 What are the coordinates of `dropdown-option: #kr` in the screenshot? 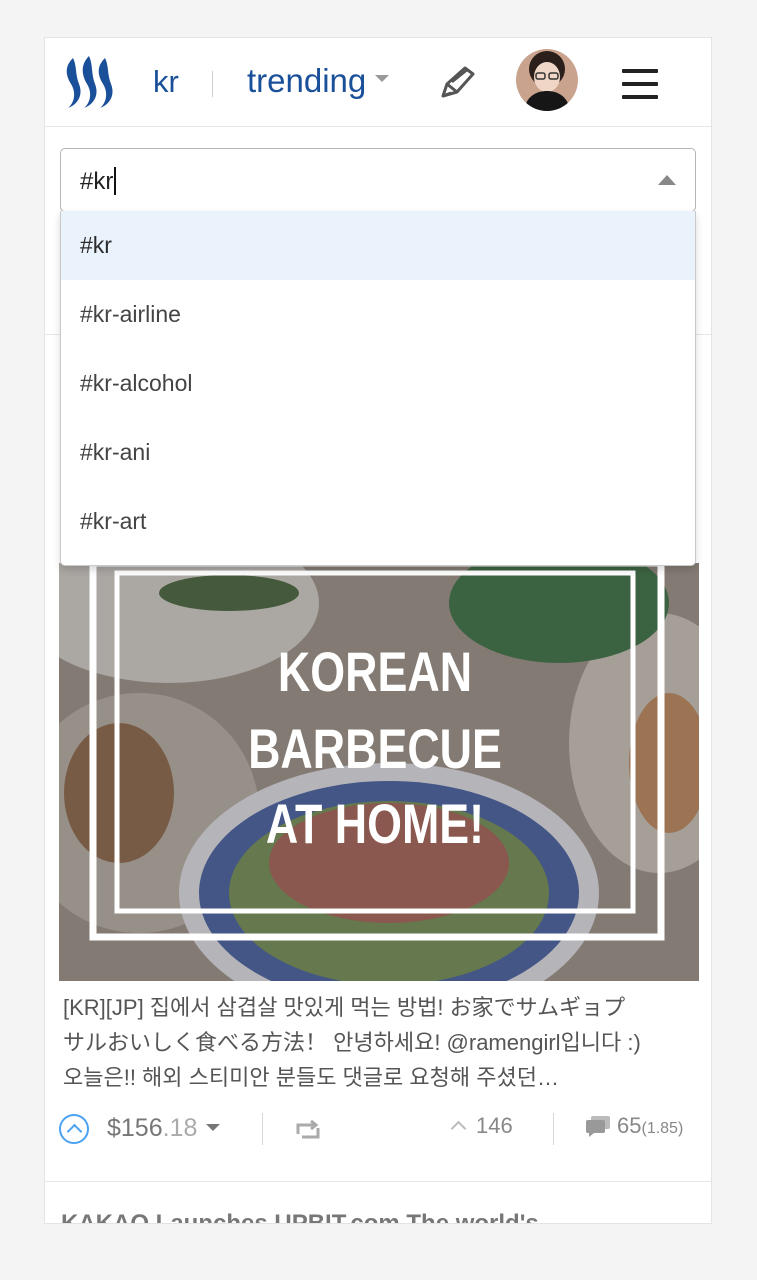 It's located at (378, 245).